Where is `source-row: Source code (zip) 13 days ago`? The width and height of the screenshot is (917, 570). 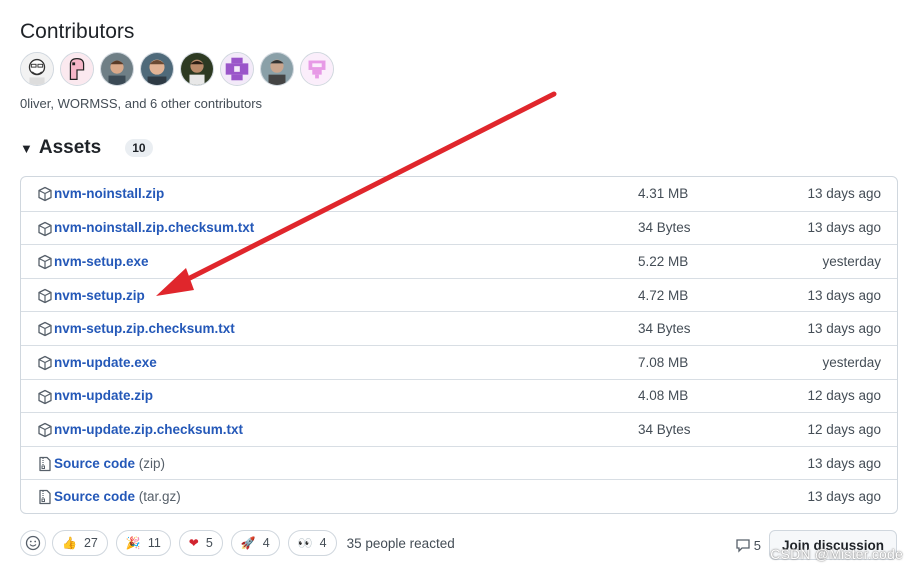 source-row: Source code (zip) 13 days ago is located at coordinates (459, 462).